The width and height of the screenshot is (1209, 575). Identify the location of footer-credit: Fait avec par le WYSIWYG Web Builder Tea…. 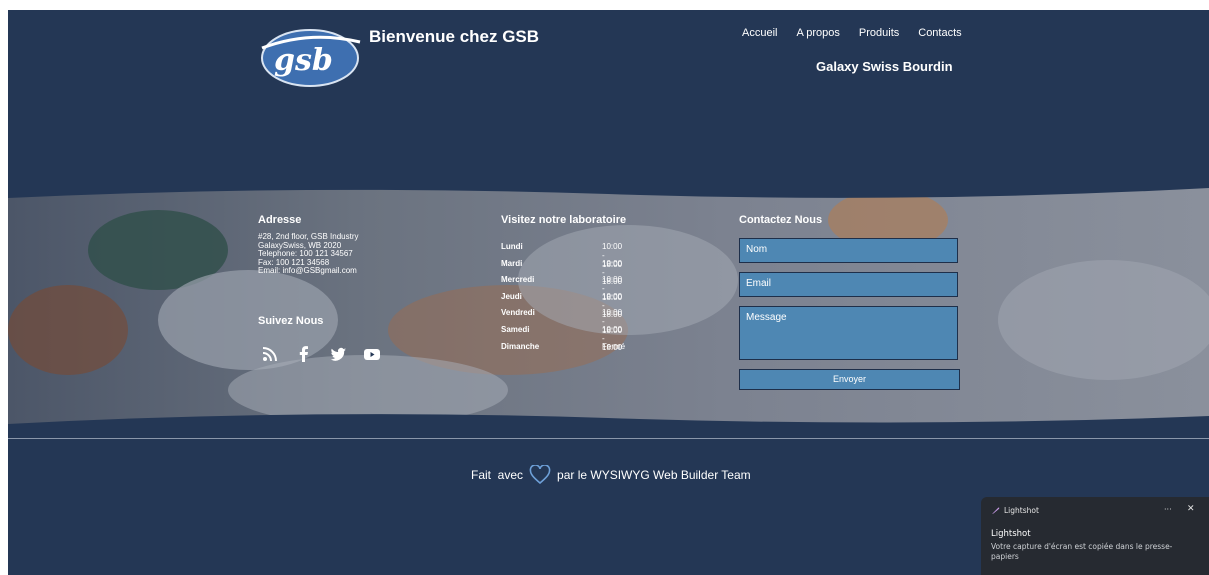
(611, 475).